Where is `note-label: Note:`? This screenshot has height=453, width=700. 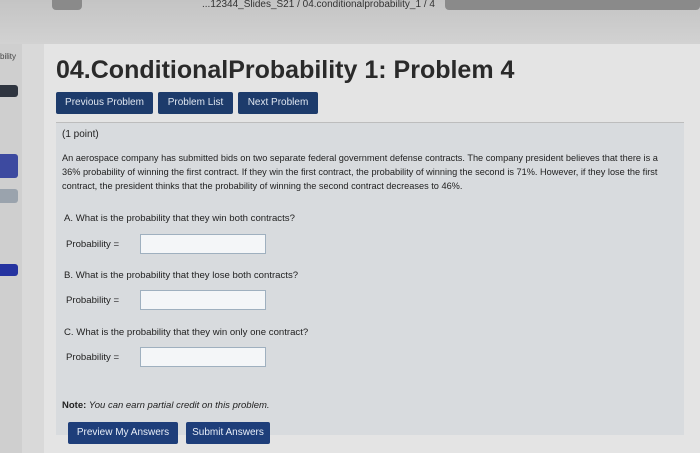
note-label: Note: is located at coordinates (74, 405).